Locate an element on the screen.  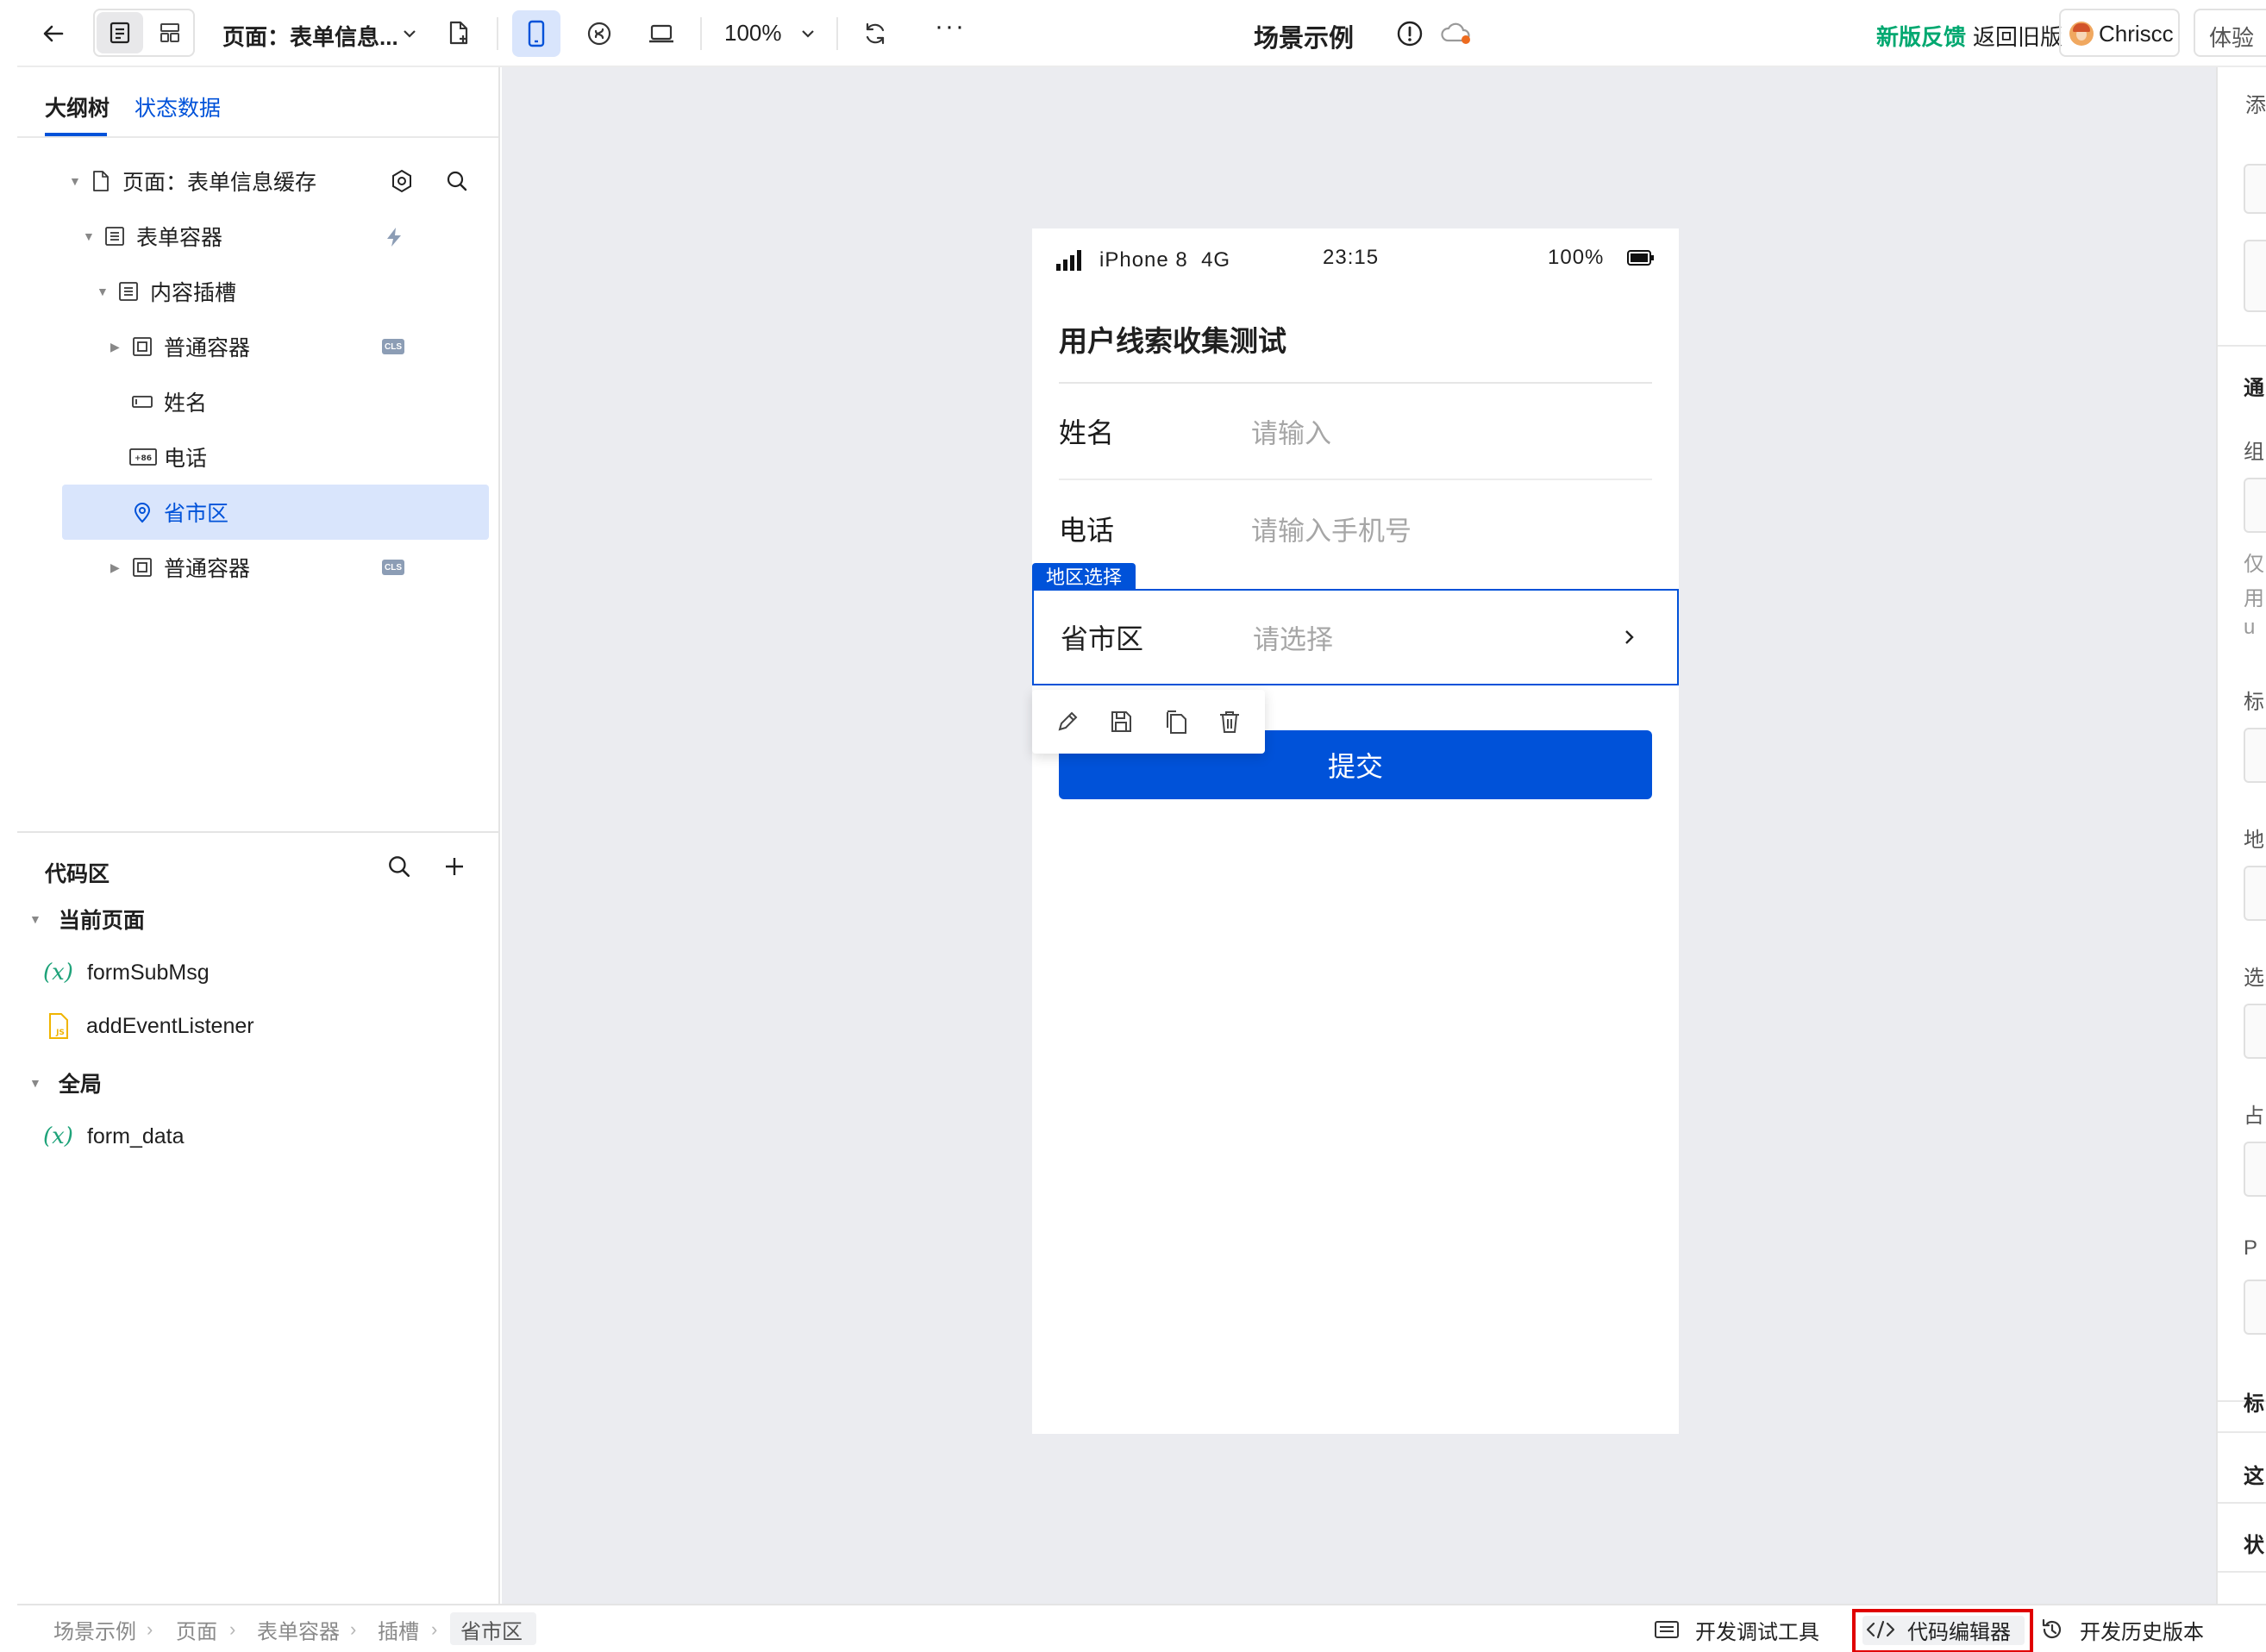
tab-outline-tree: 大纲树 is located at coordinates (77, 106).